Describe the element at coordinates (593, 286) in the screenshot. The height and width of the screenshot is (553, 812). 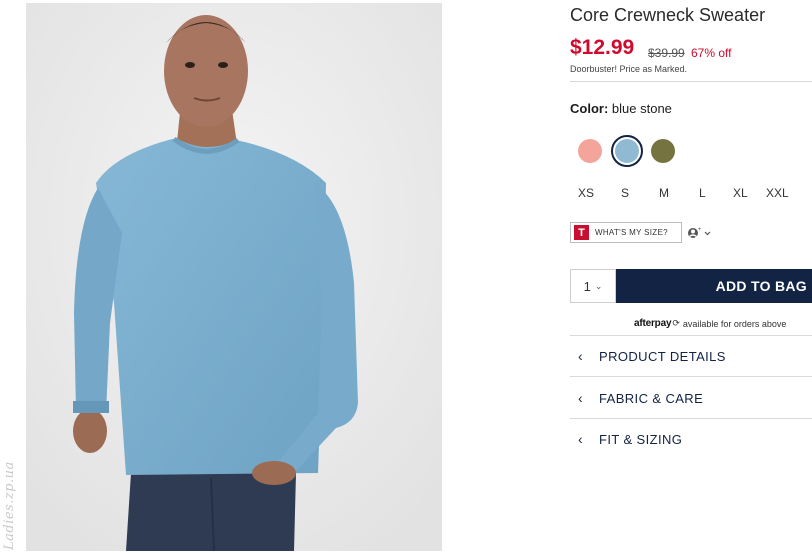
I see `quantity-select: 1 ⌄` at that location.